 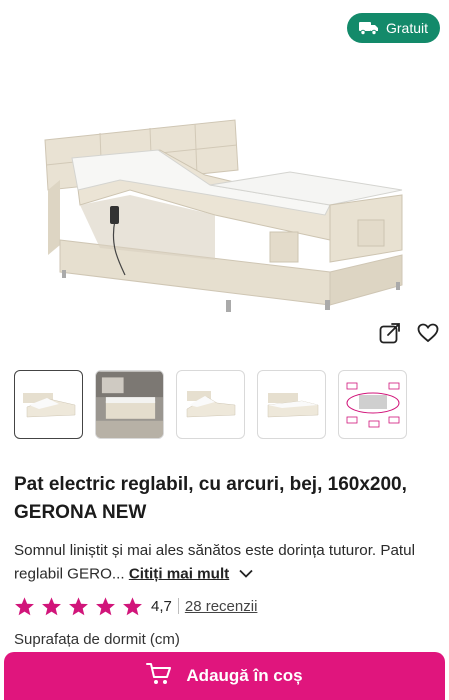 I want to click on rating-stars, so click(x=78, y=606).